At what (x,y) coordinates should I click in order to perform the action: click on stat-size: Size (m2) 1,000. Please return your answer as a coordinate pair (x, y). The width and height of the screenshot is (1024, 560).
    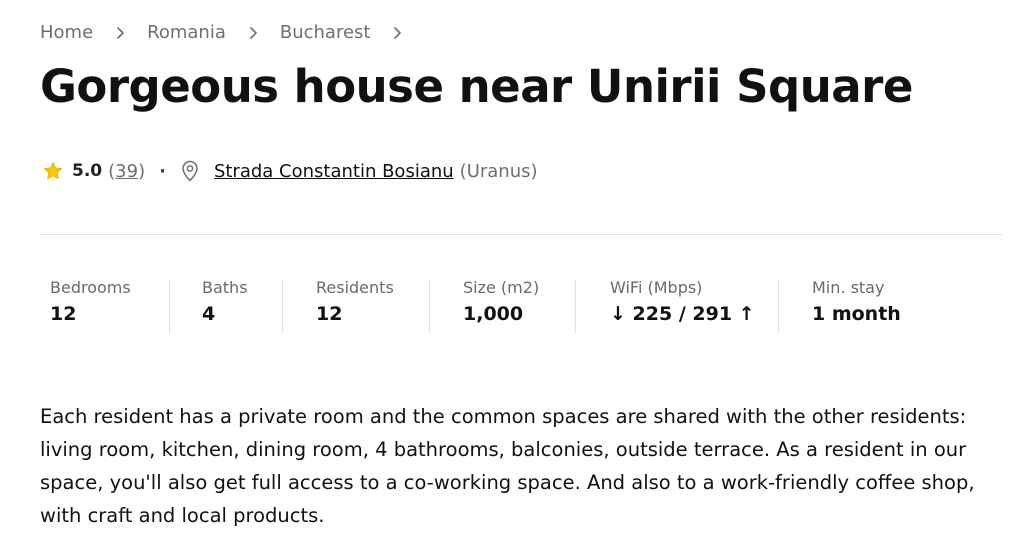
    Looking at the image, I should click on (501, 306).